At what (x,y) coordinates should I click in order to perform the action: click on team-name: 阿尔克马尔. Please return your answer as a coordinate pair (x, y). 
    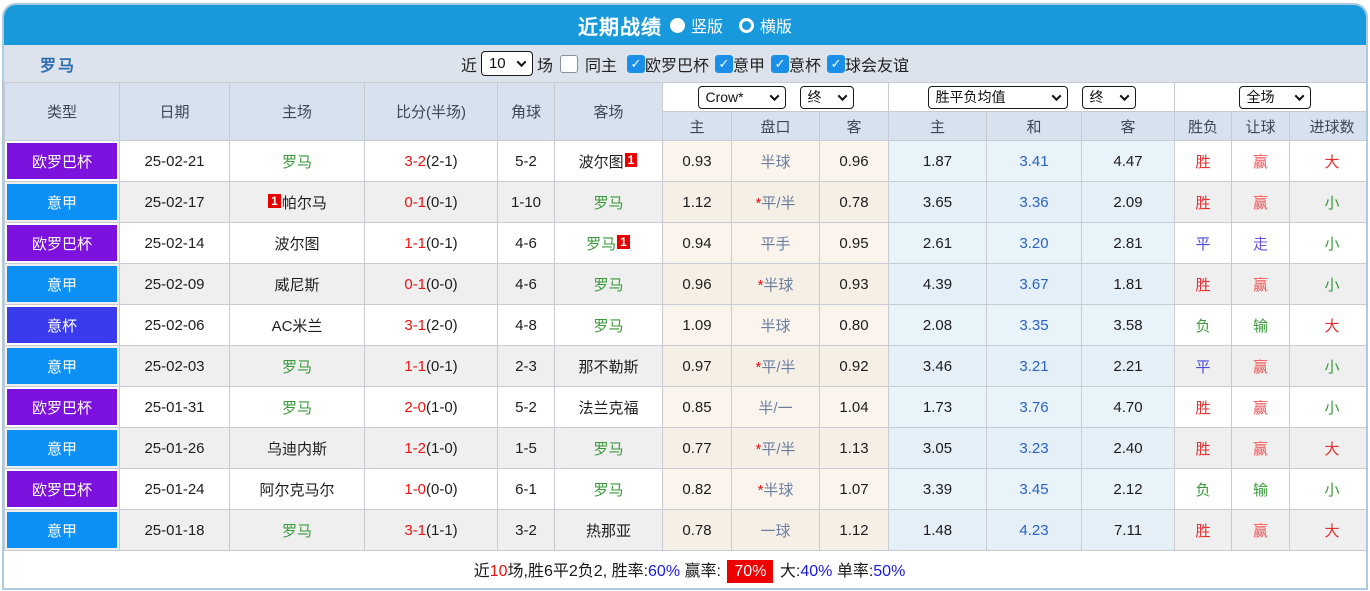
    Looking at the image, I should click on (297, 490).